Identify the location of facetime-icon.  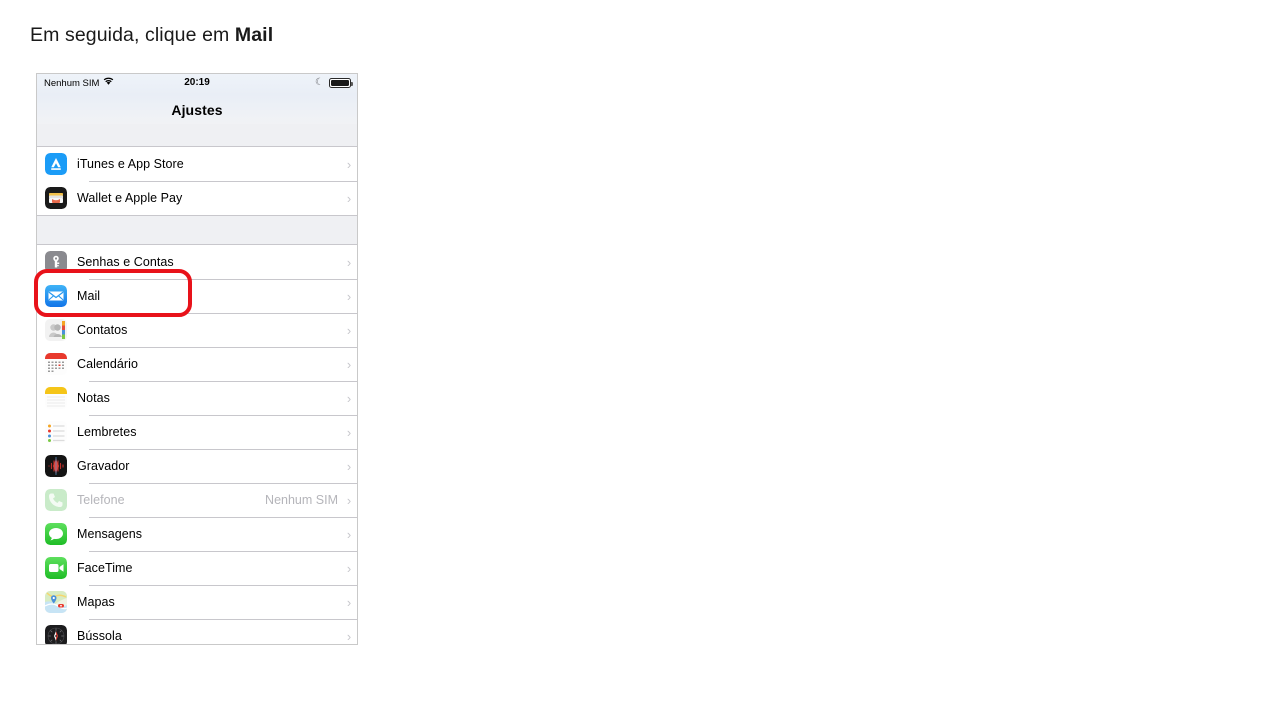
(56, 568).